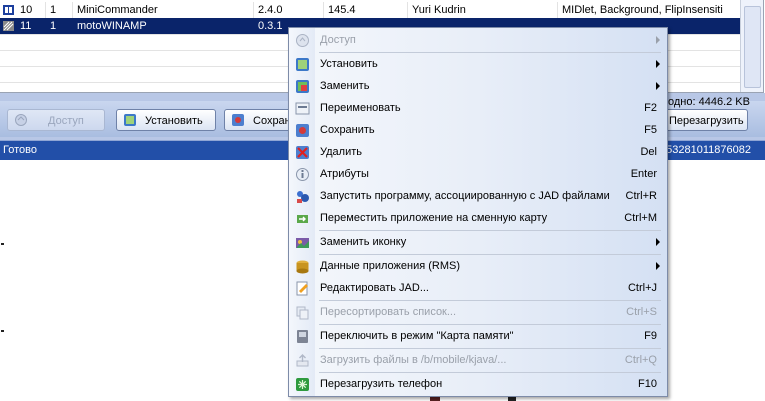 The width and height of the screenshot is (765, 401). I want to click on menu-item-label: Переименовать, so click(360, 108).